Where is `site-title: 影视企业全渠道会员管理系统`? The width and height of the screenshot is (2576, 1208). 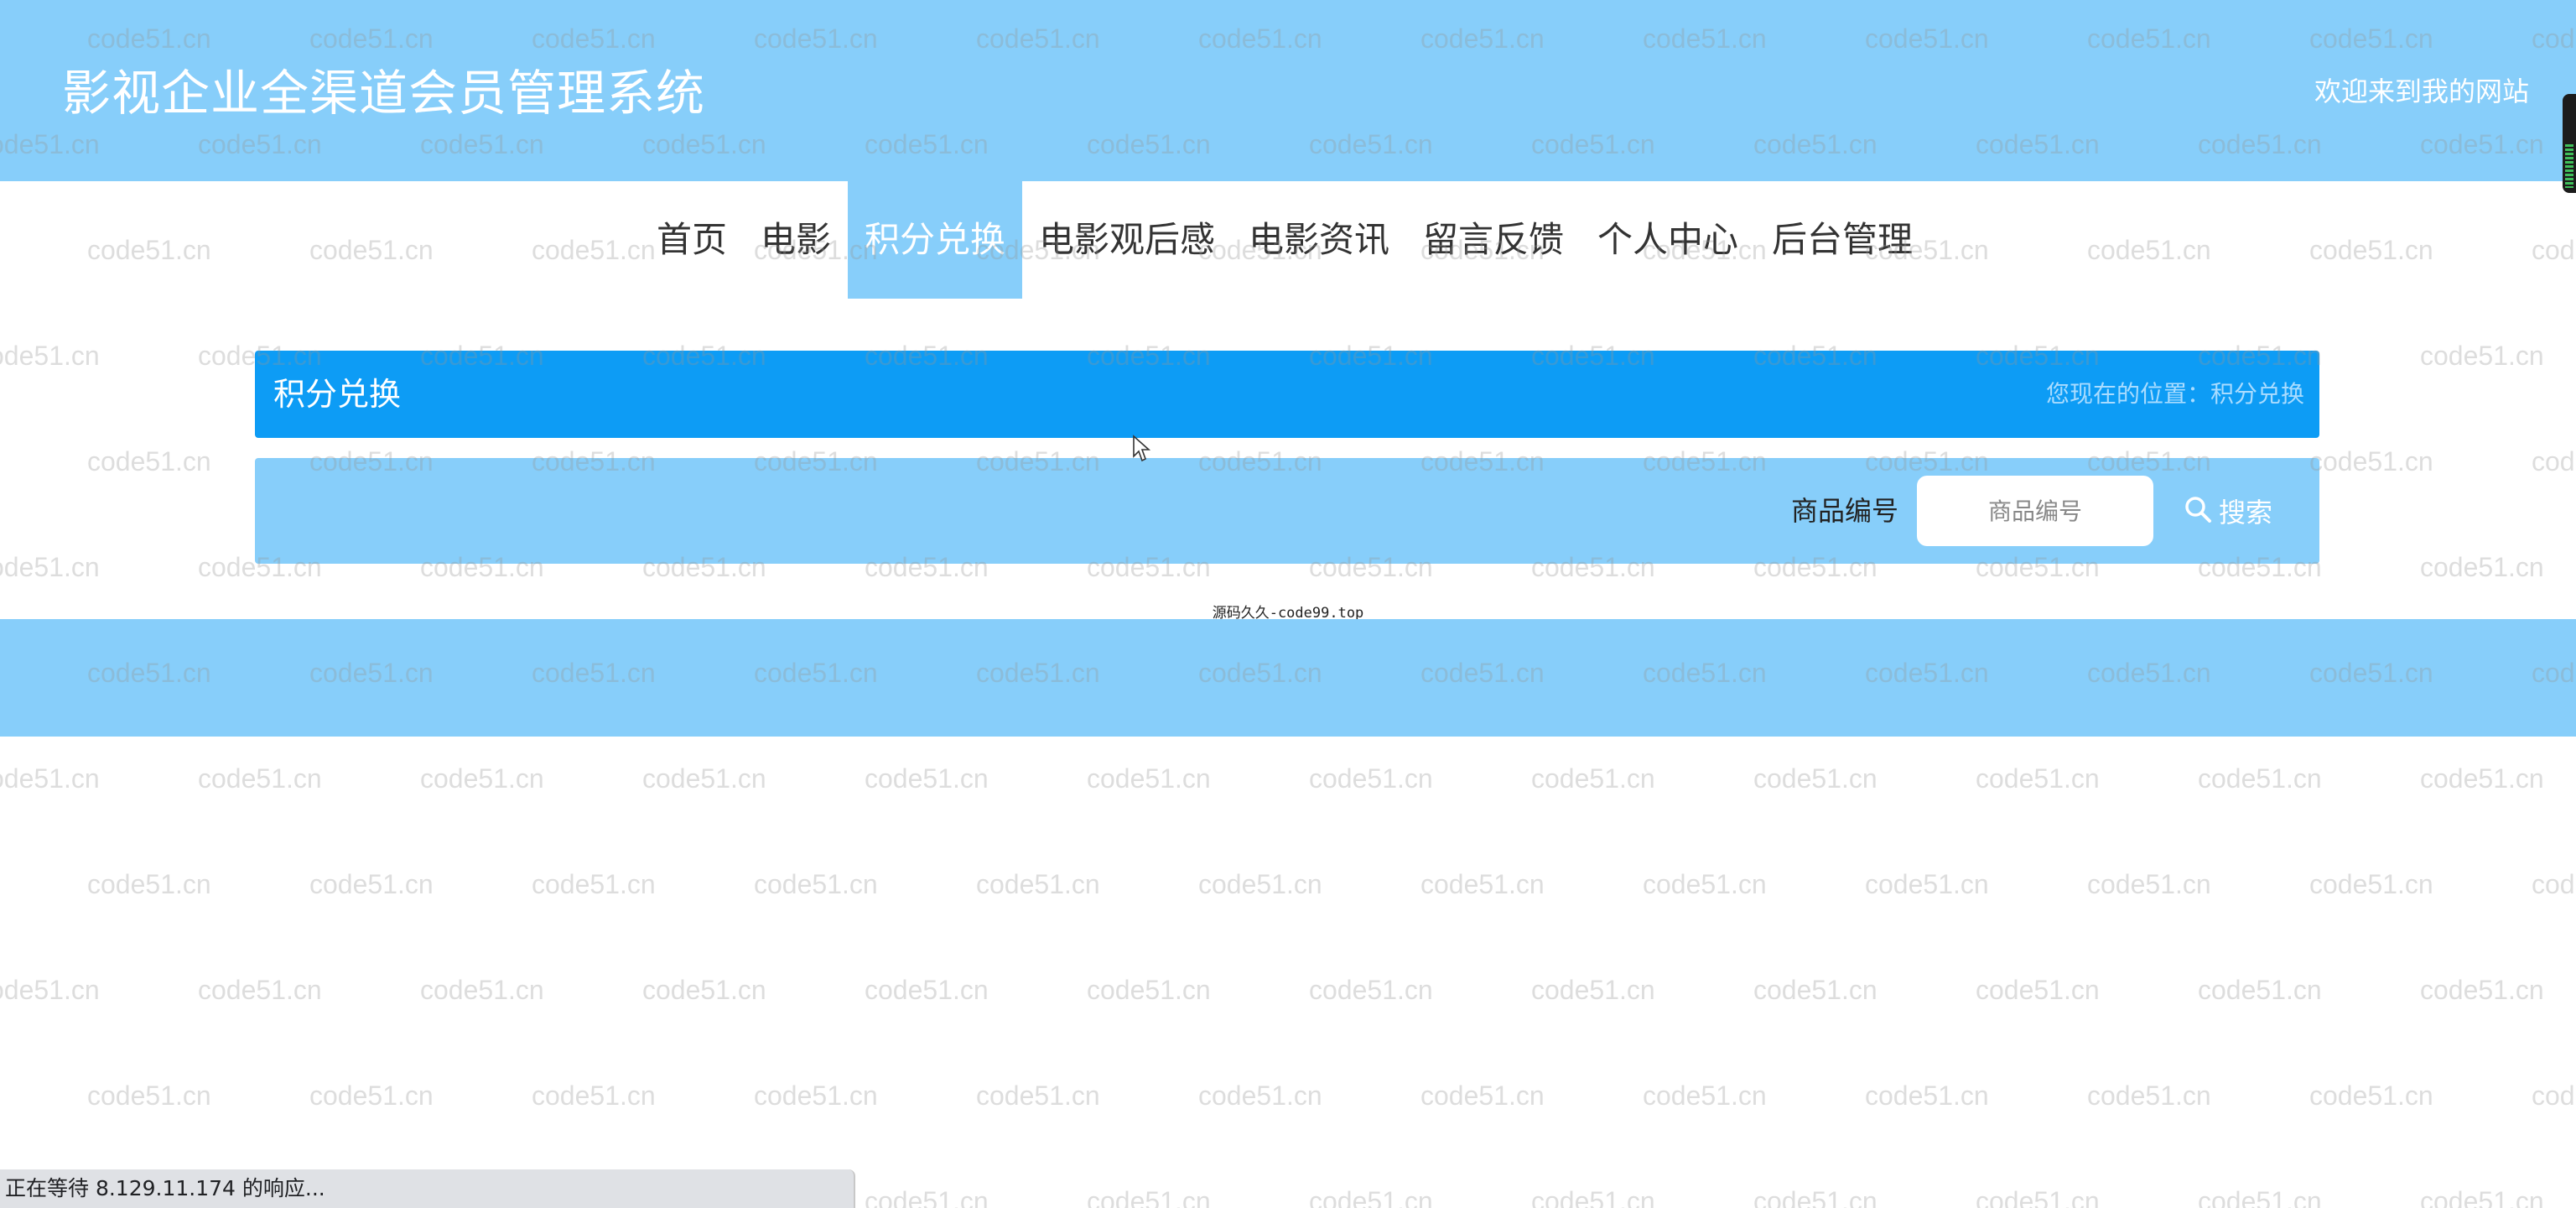
site-title: 影视企业全渠道会员管理系统 is located at coordinates (384, 94).